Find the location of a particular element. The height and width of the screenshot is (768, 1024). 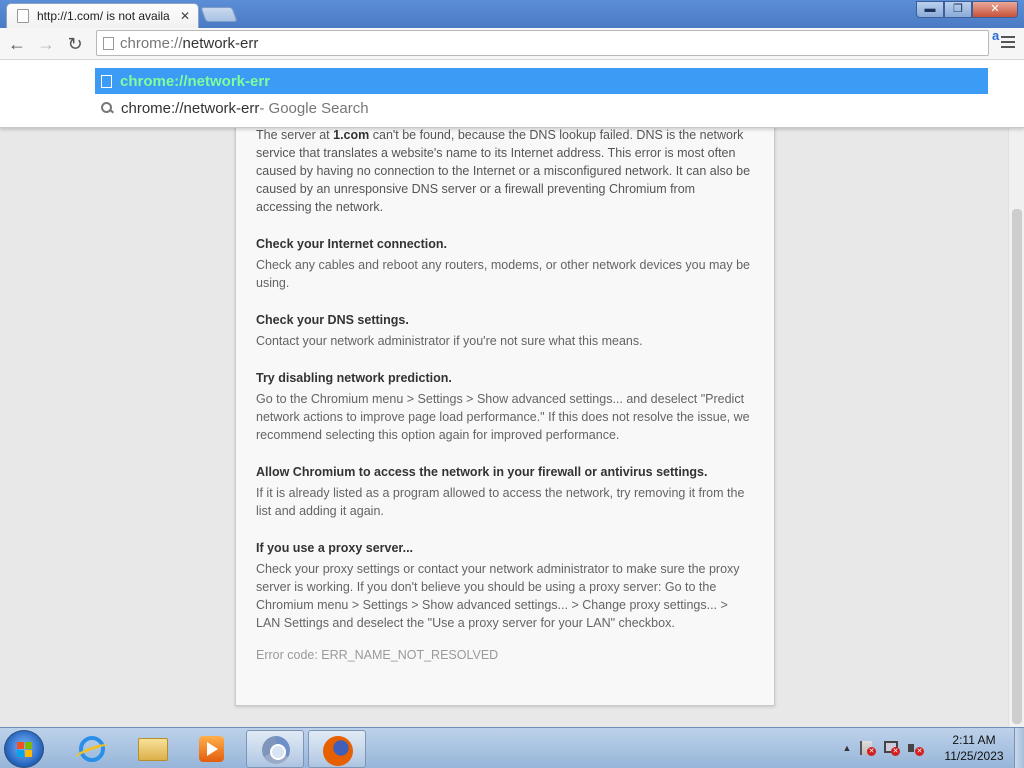

media-player-icon is located at coordinates (211, 749).